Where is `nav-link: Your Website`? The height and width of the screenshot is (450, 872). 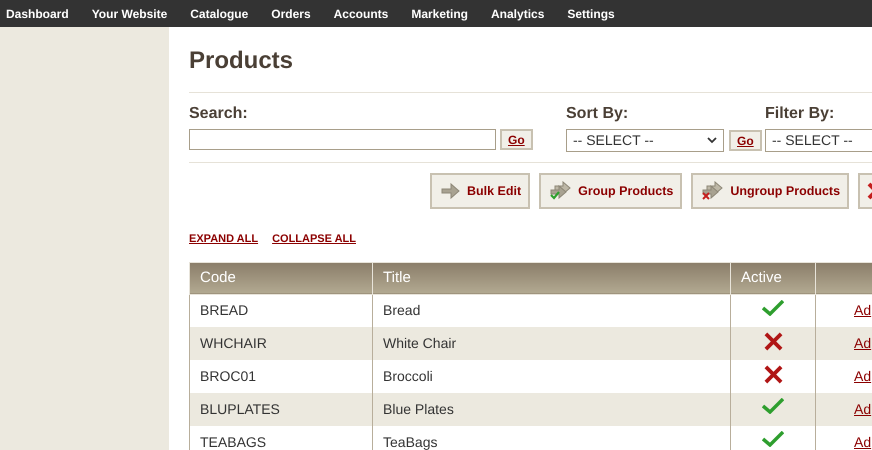 nav-link: Your Website is located at coordinates (130, 13).